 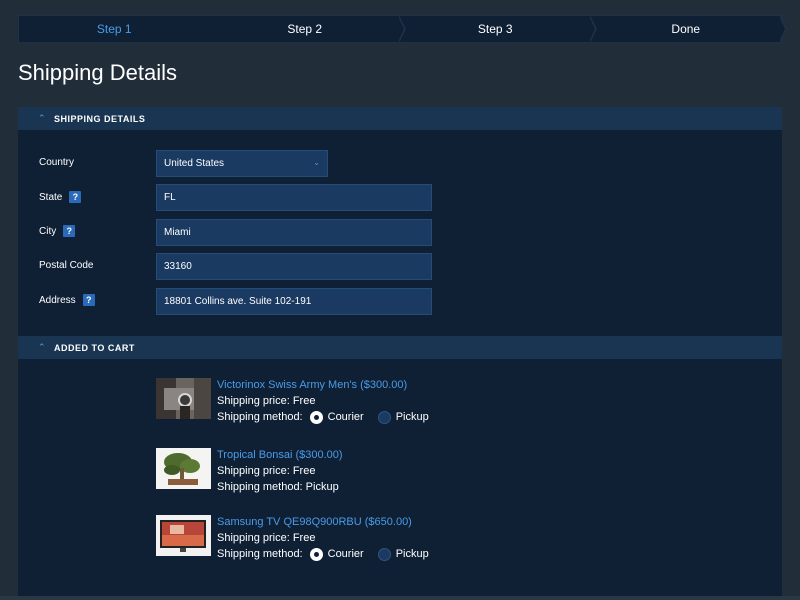 I want to click on shipping-method: Shipping method: Pickup, so click(x=278, y=487).